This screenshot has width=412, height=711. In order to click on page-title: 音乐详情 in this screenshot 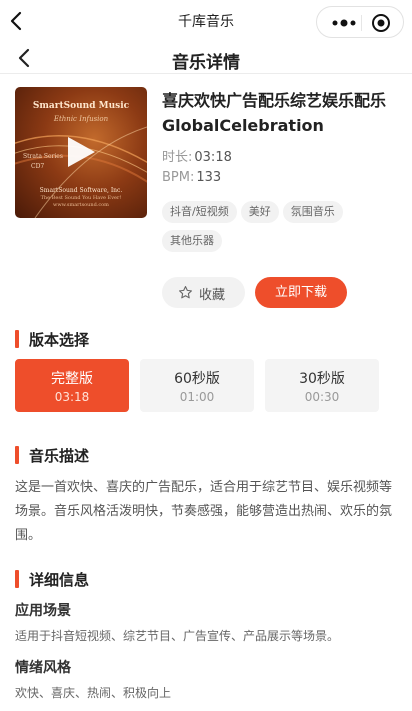, I will do `click(206, 63)`.